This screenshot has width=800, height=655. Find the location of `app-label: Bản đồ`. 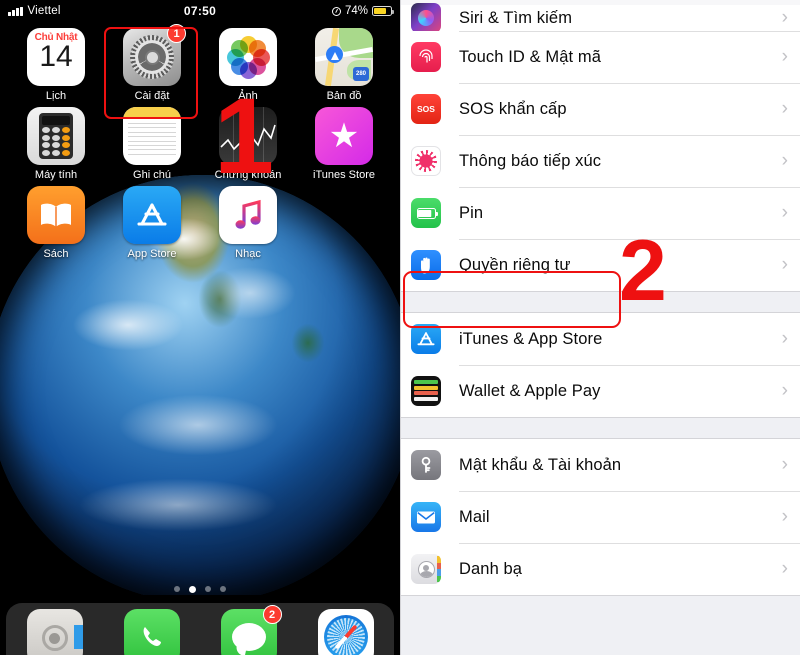

app-label: Bản đồ is located at coordinates (344, 96).